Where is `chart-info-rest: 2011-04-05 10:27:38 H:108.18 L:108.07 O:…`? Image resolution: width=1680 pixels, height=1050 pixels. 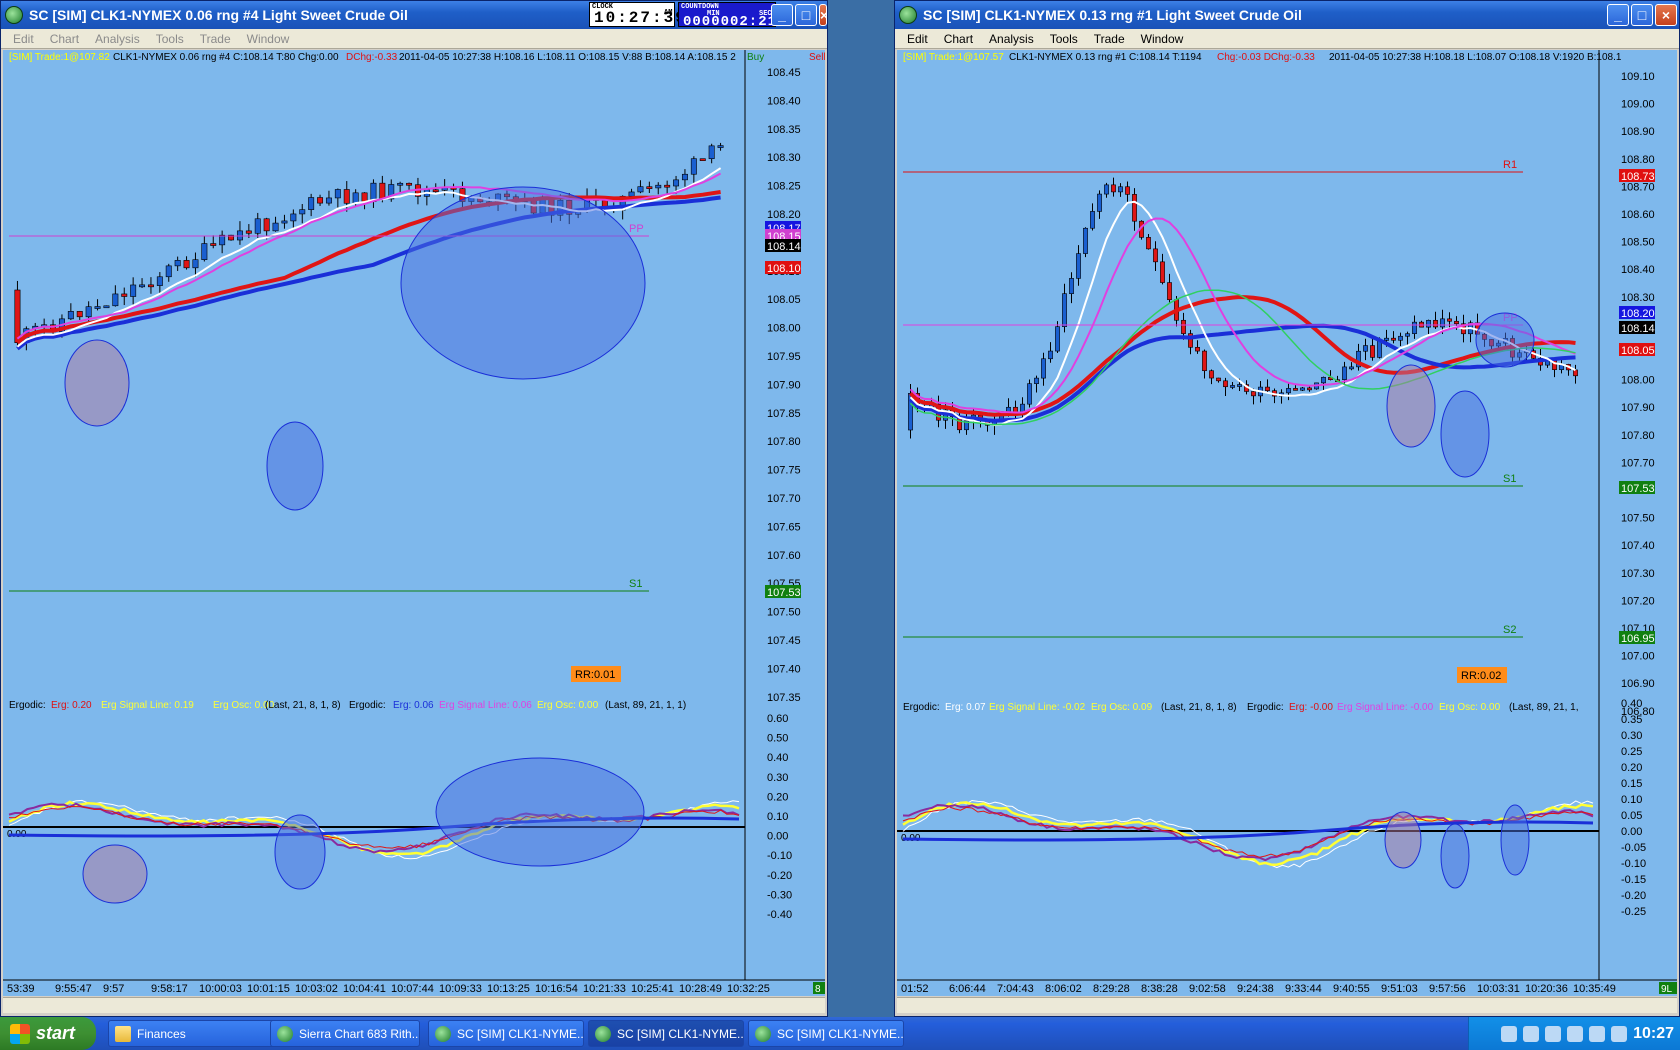
chart-info-rest: 2011-04-05 10:27:38 H:108.18 L:108.07 O:… is located at coordinates (1475, 57).